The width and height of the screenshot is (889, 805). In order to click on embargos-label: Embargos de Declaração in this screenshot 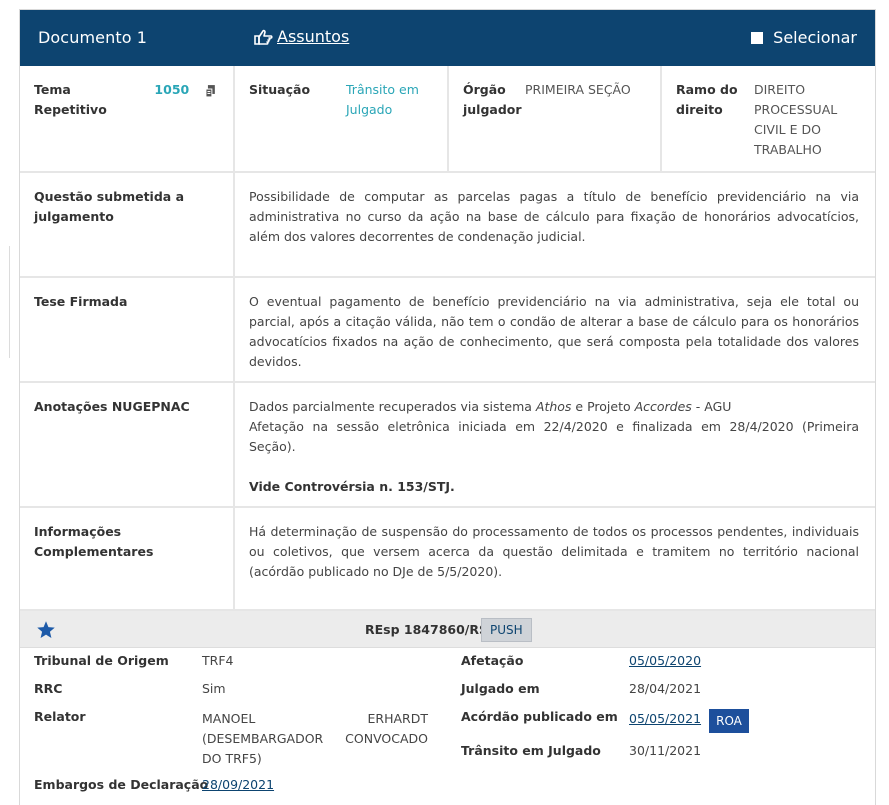, I will do `click(121, 784)`.